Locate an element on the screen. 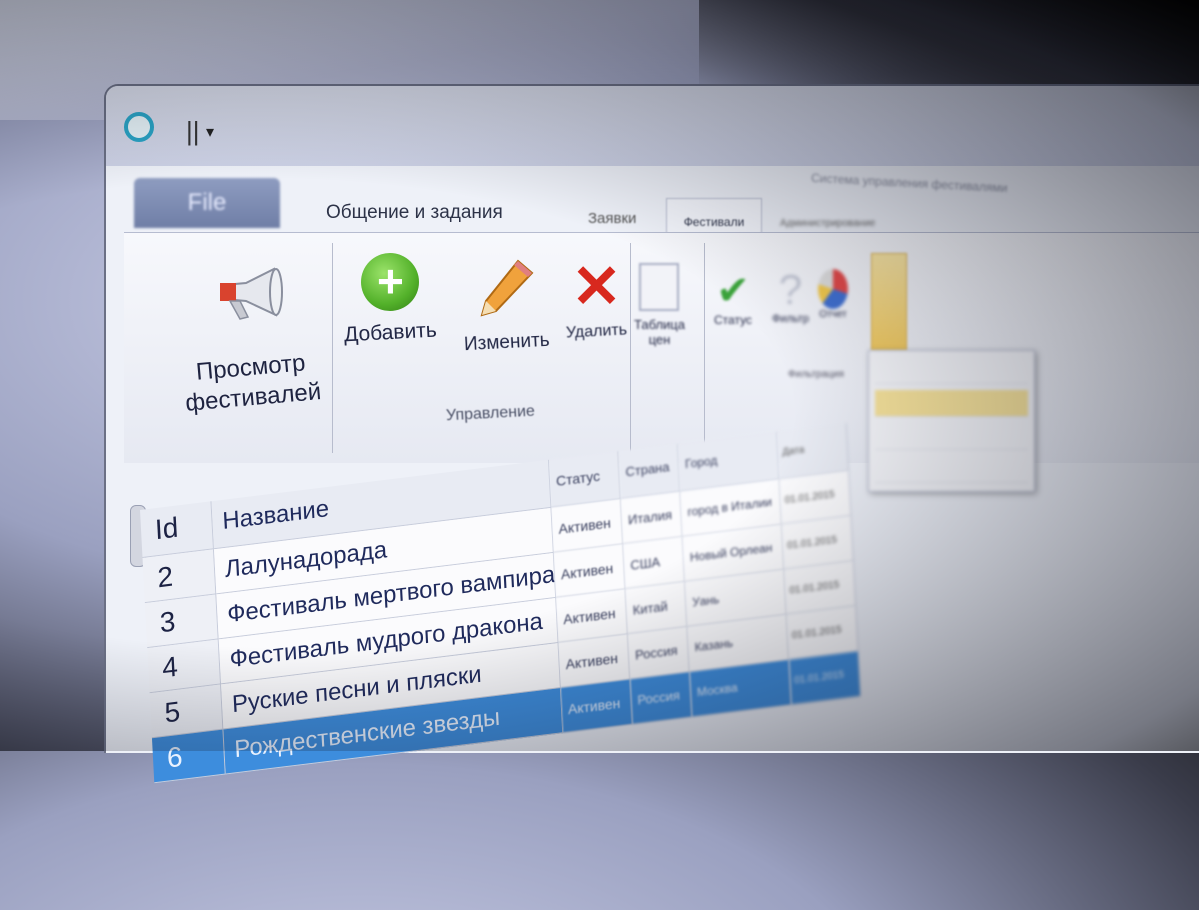  edit-button-label: Изменить is located at coordinates (507, 342).